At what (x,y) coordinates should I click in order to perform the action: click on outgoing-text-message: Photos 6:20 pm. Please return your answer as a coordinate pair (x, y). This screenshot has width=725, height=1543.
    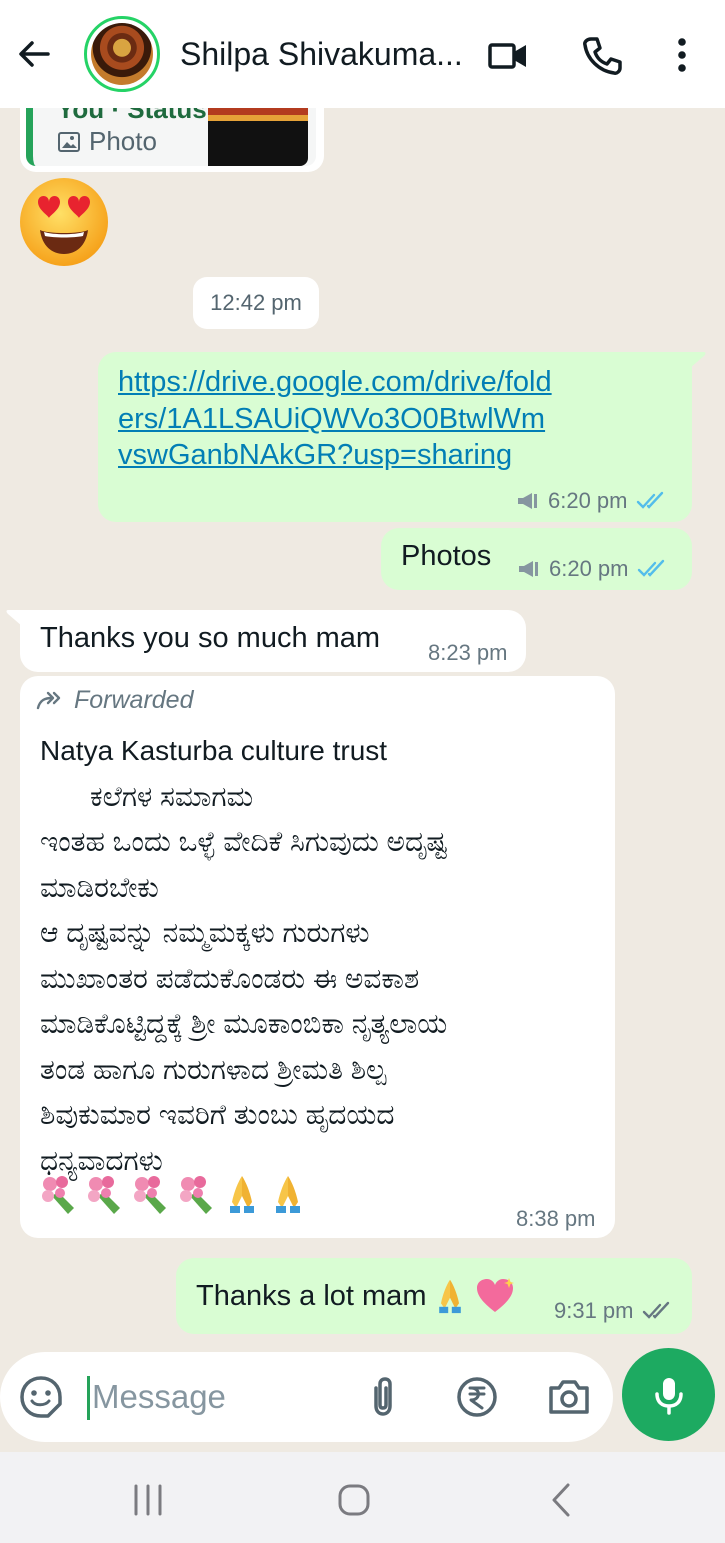
    Looking at the image, I should click on (536, 559).